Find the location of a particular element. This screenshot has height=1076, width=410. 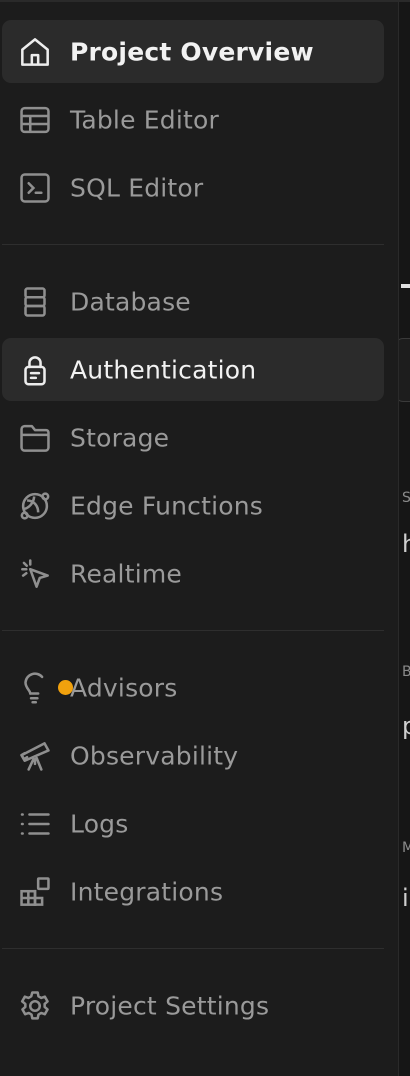

sidebar-item-sql-editor: SQL Editor is located at coordinates (193, 187).